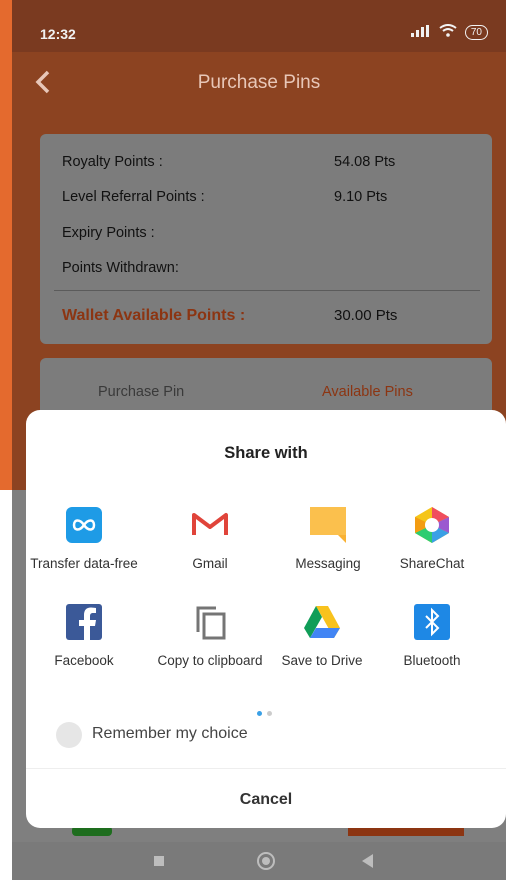  I want to click on share-app-bluetooth: Bluetooth, so click(432, 647).